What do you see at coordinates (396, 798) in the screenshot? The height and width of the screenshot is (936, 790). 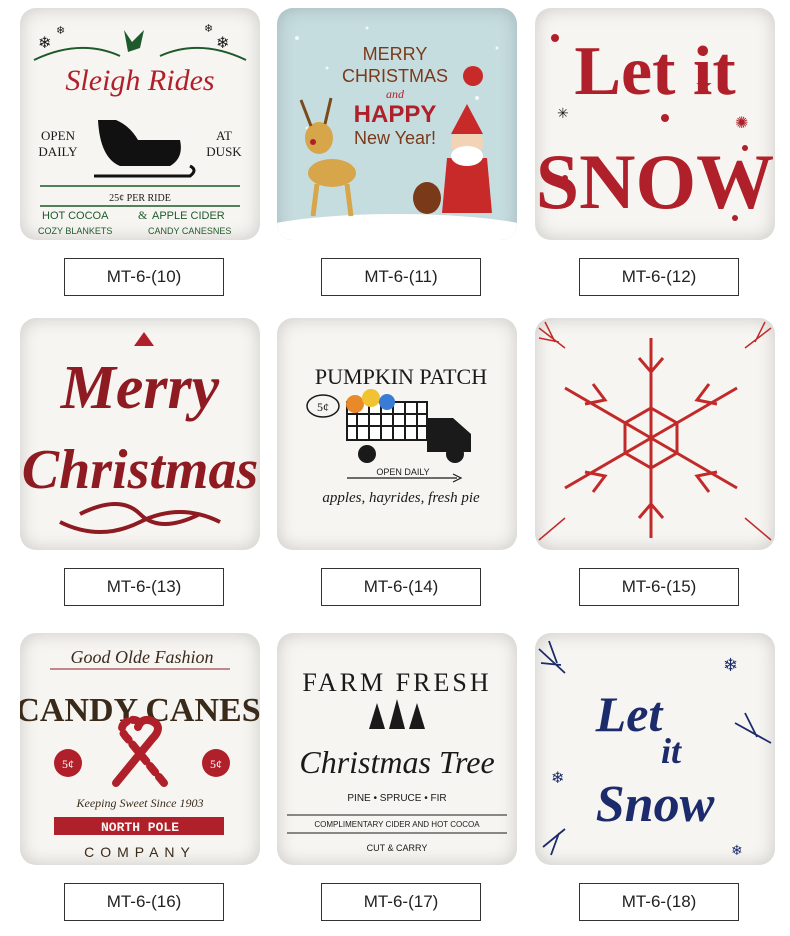 I see `pillow-text: PINE • SPRUCE • FIR` at bounding box center [396, 798].